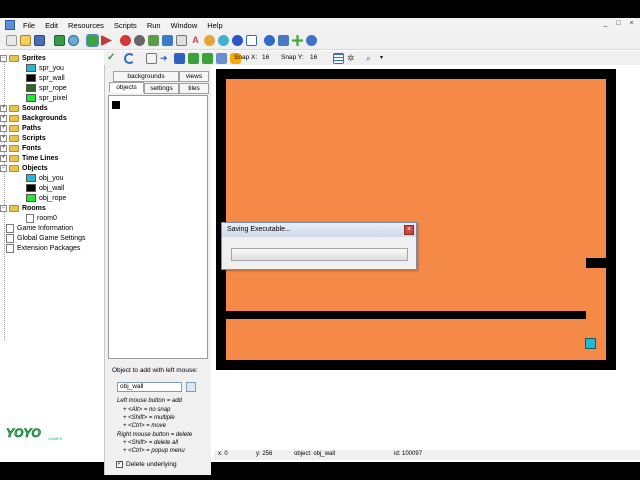 The width and height of the screenshot is (640, 480). I want to click on object-icon, so click(31, 198).